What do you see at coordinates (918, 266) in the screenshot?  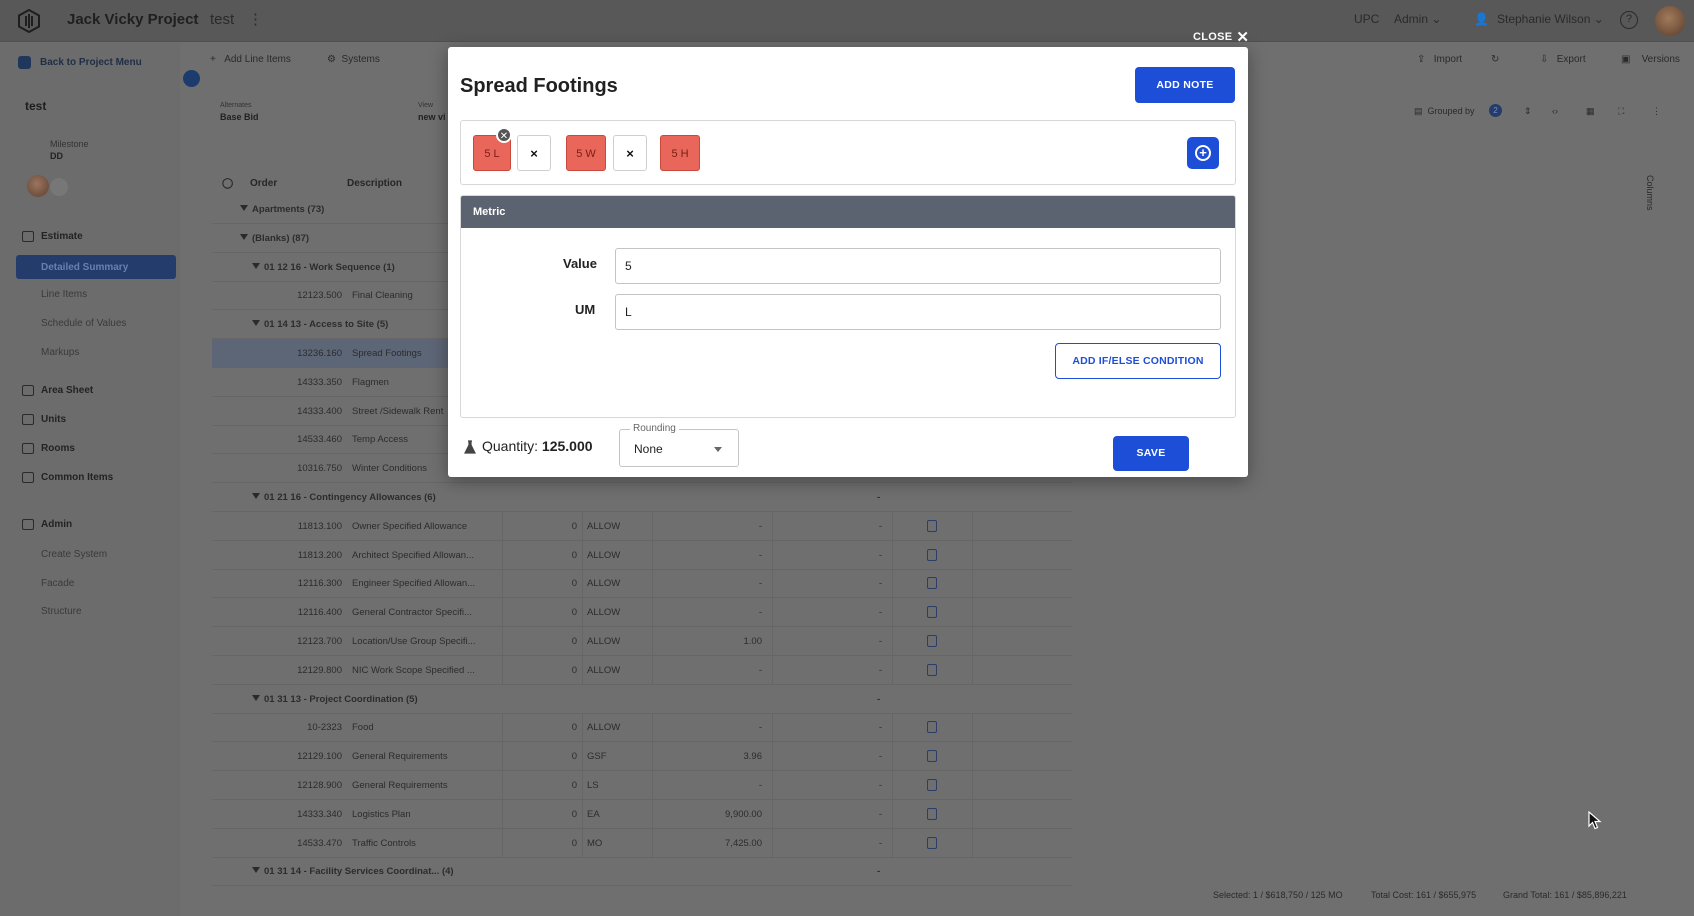 I see `value-input` at bounding box center [918, 266].